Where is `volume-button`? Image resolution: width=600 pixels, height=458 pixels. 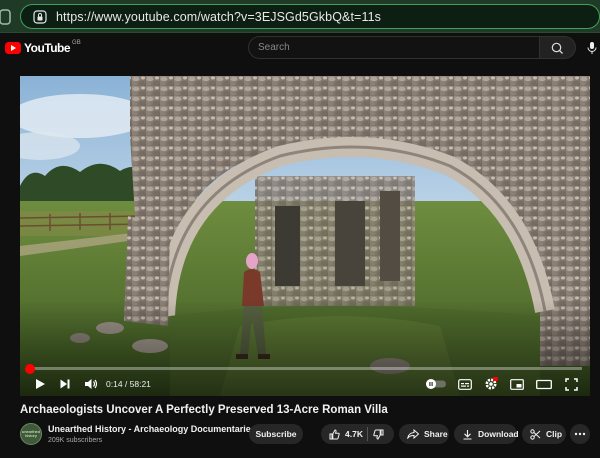
volume-button is located at coordinates (91, 384).